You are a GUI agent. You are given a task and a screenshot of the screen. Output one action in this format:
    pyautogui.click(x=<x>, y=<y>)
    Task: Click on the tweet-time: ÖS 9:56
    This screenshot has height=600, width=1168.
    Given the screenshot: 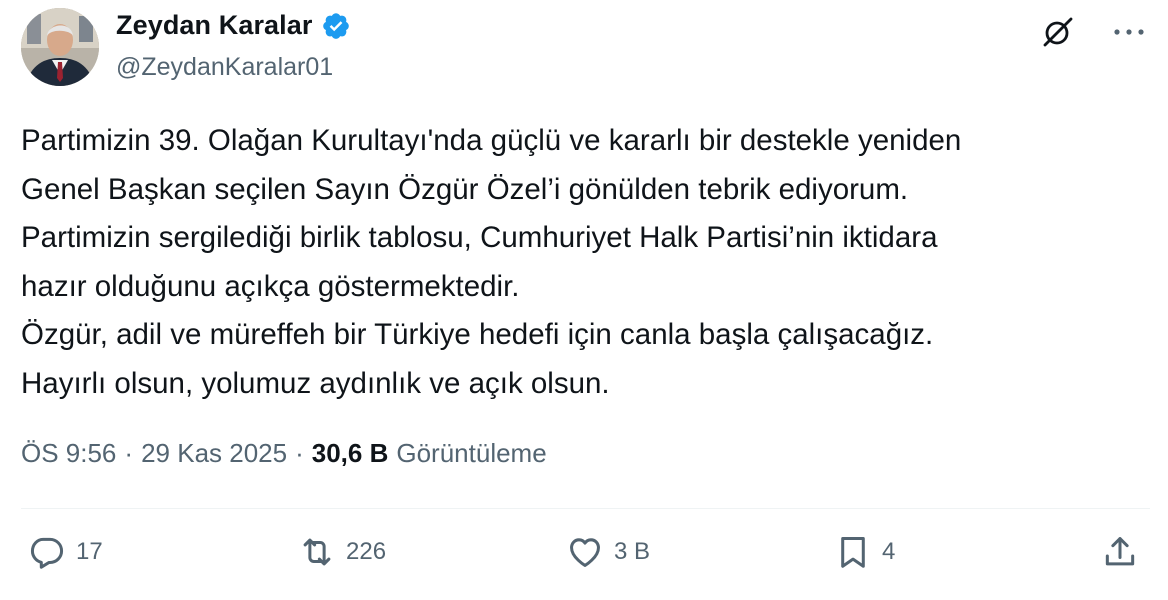 What is the action you would take?
    pyautogui.click(x=68, y=453)
    